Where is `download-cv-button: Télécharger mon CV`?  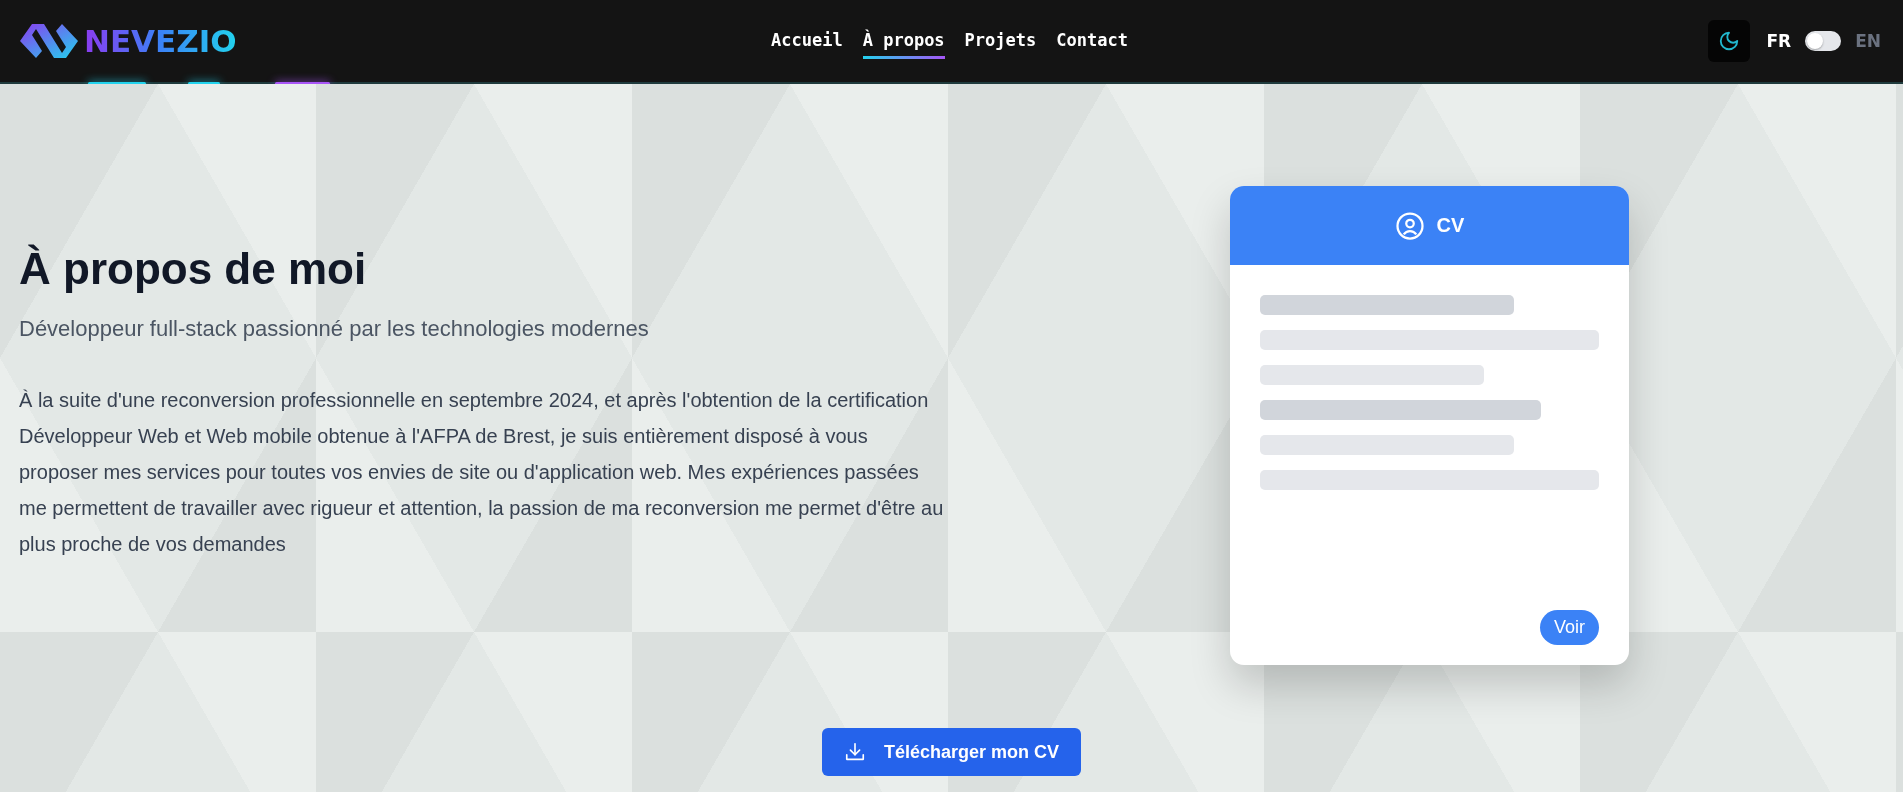 download-cv-button: Télécharger mon CV is located at coordinates (951, 752).